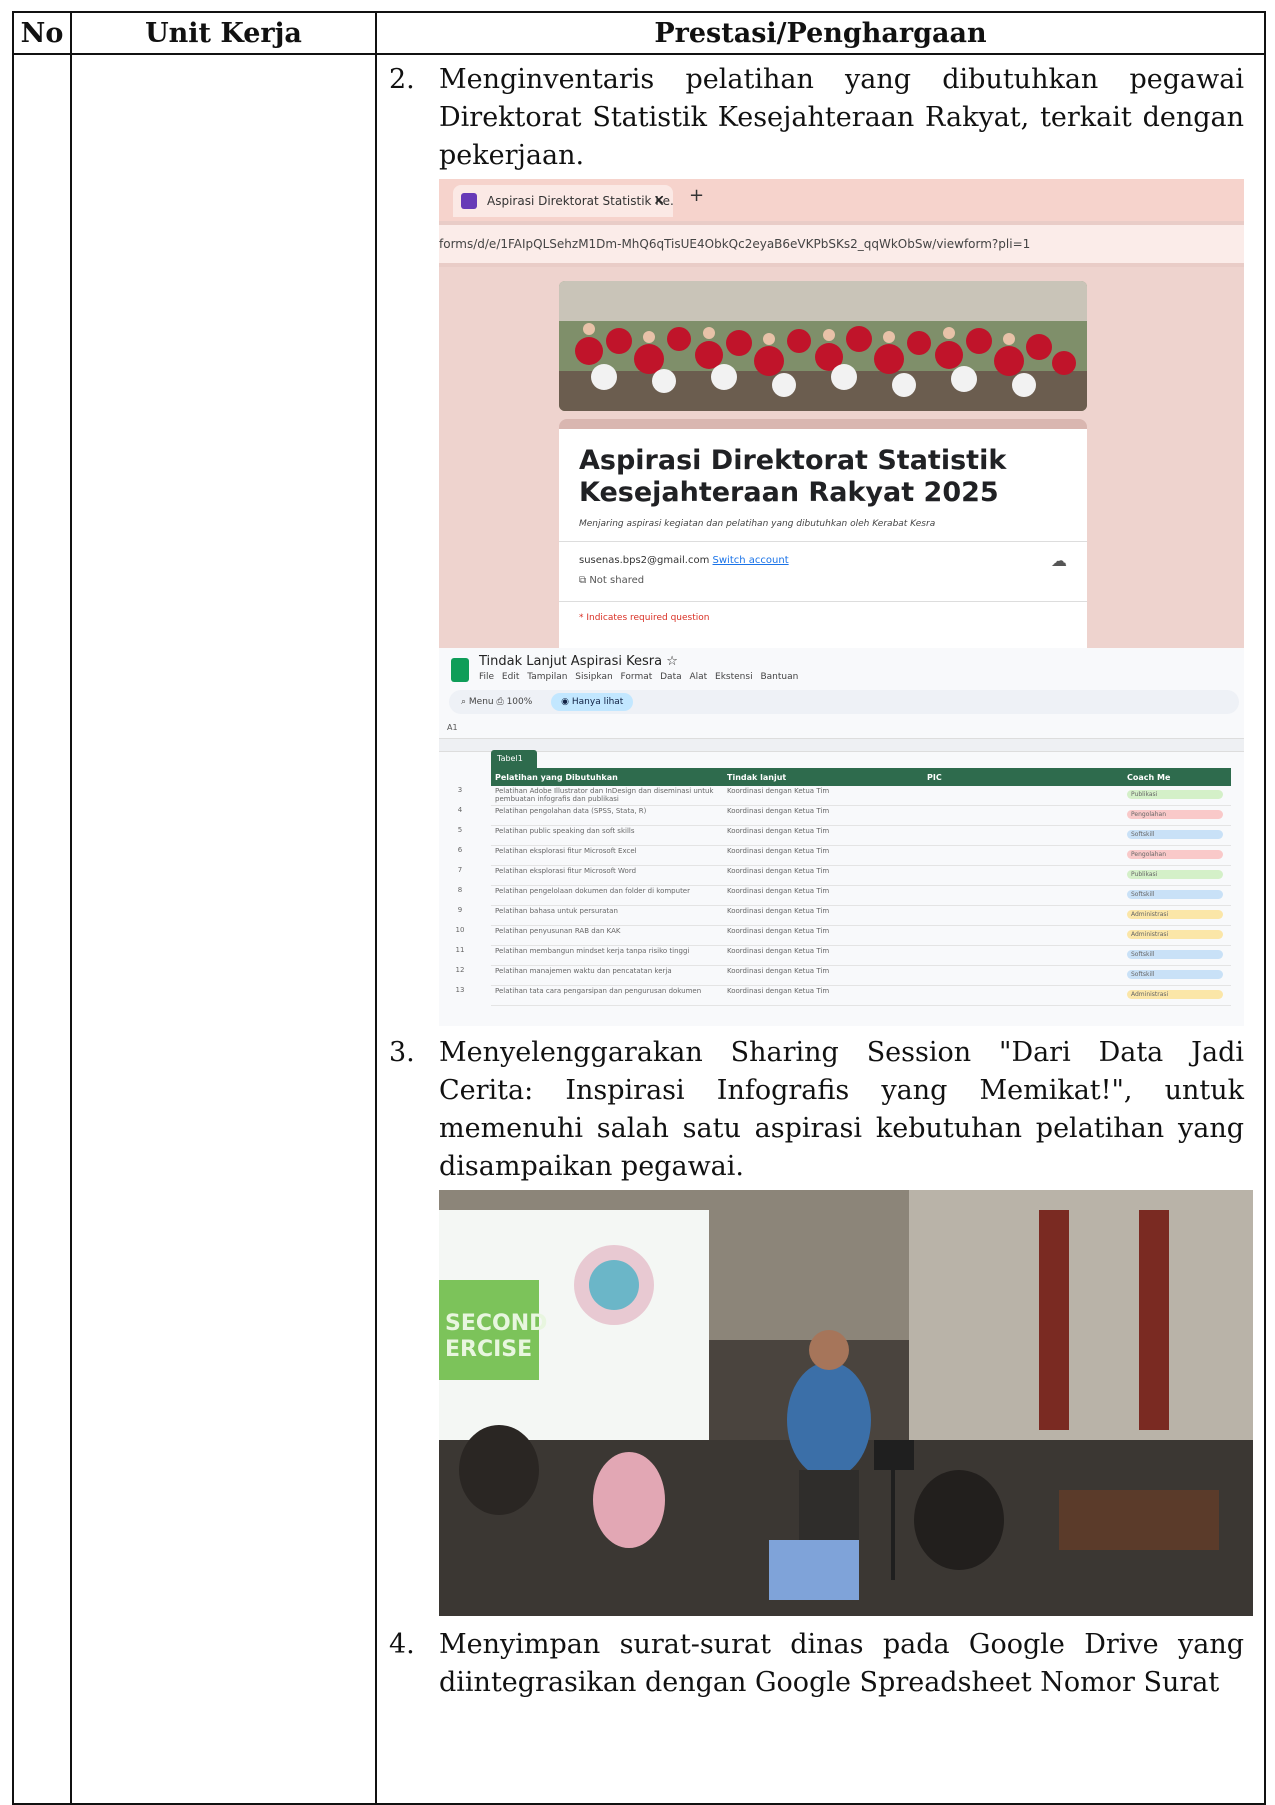  I want to click on account-line: susenas.bps2@gmail.com Switch account, so click(684, 560).